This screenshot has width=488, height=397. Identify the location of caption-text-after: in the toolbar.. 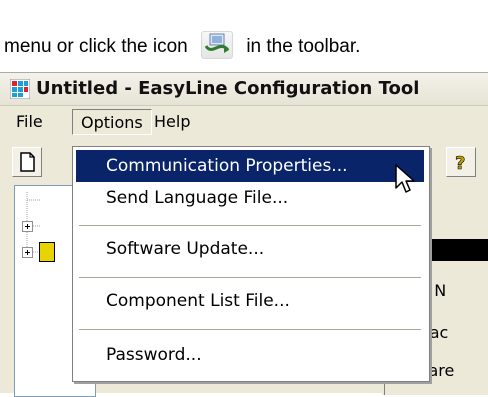
(303, 46).